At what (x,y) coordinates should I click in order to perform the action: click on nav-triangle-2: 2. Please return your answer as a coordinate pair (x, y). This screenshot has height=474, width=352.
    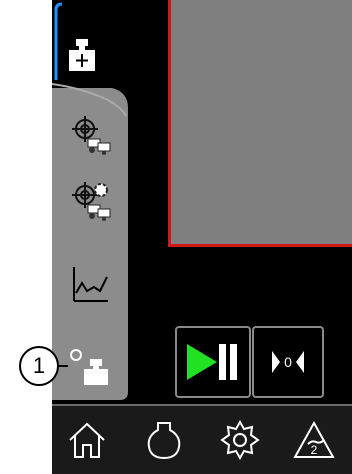
    Looking at the image, I should click on (314, 440).